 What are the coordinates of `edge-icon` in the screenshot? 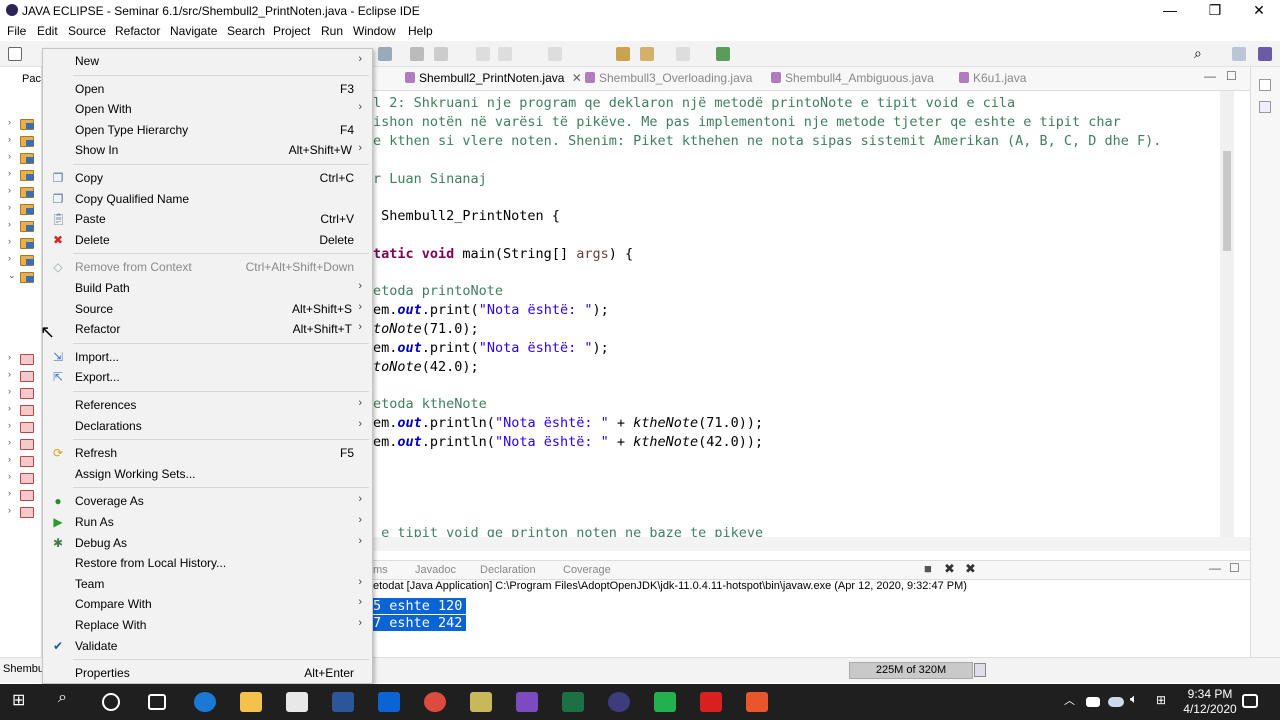 It's located at (205, 702).